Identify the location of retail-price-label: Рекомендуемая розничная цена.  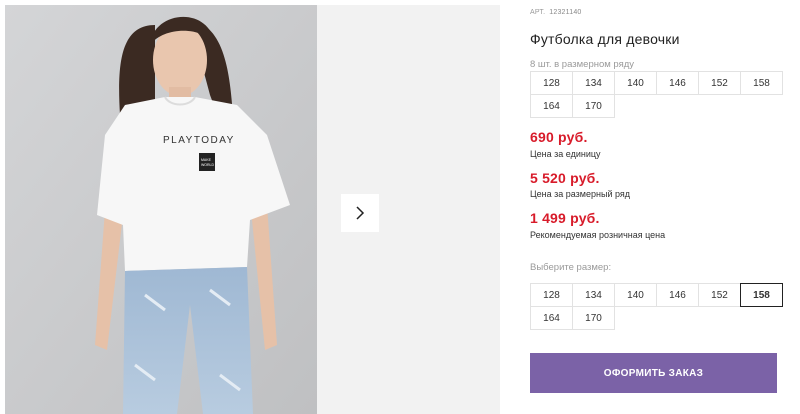
(598, 235).